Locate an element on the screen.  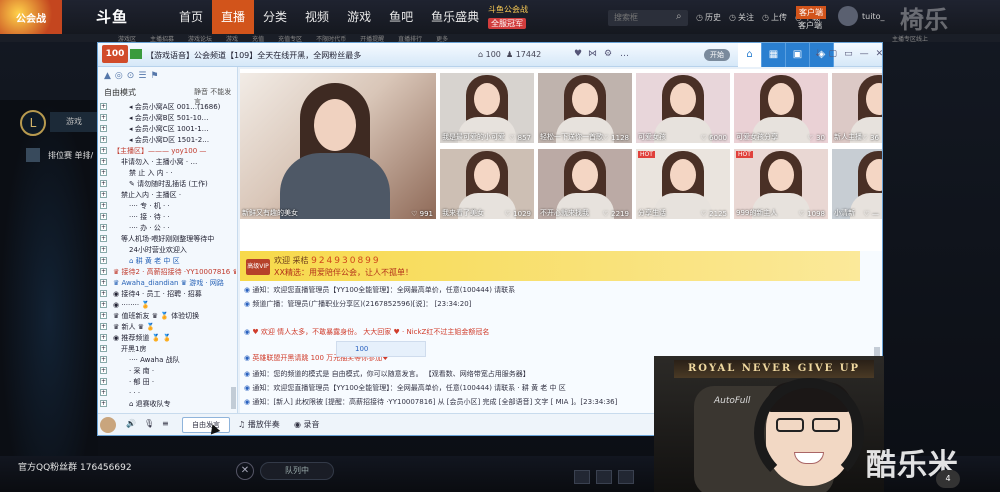
restore-icon: ▢ is located at coordinates (833, 54).